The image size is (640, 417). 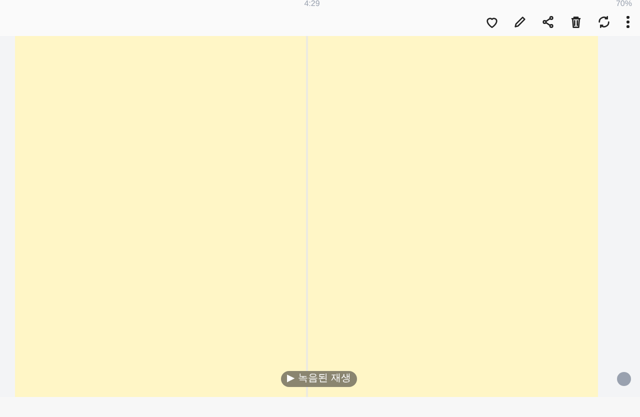 I want to click on playback-button: ▶ 녹음된 재생, so click(x=319, y=379).